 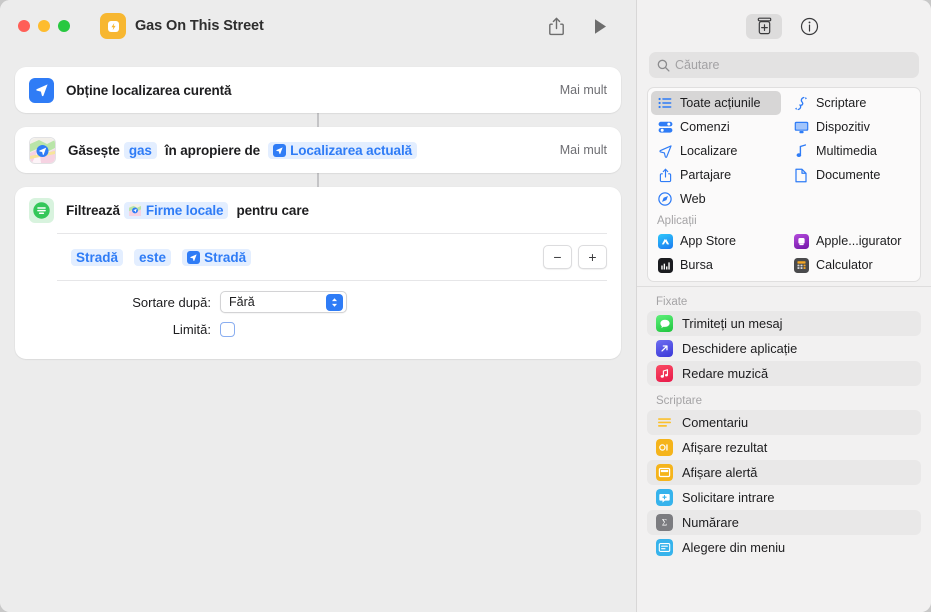 What do you see at coordinates (716, 265) in the screenshot?
I see `app-item-stocks: Bursa` at bounding box center [716, 265].